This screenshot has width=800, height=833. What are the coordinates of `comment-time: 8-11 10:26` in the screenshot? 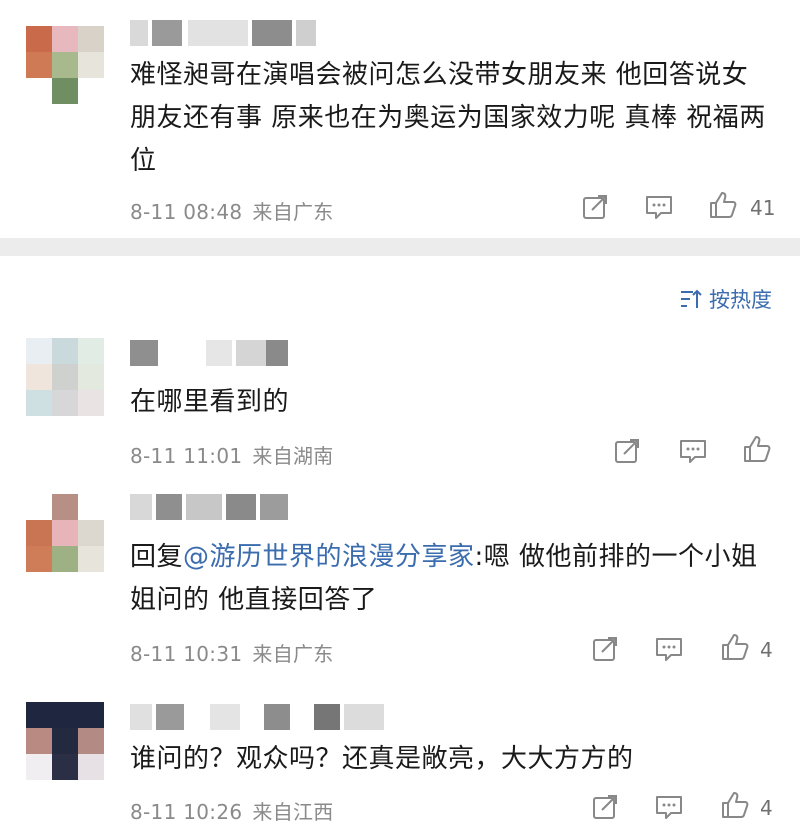 It's located at (186, 812).